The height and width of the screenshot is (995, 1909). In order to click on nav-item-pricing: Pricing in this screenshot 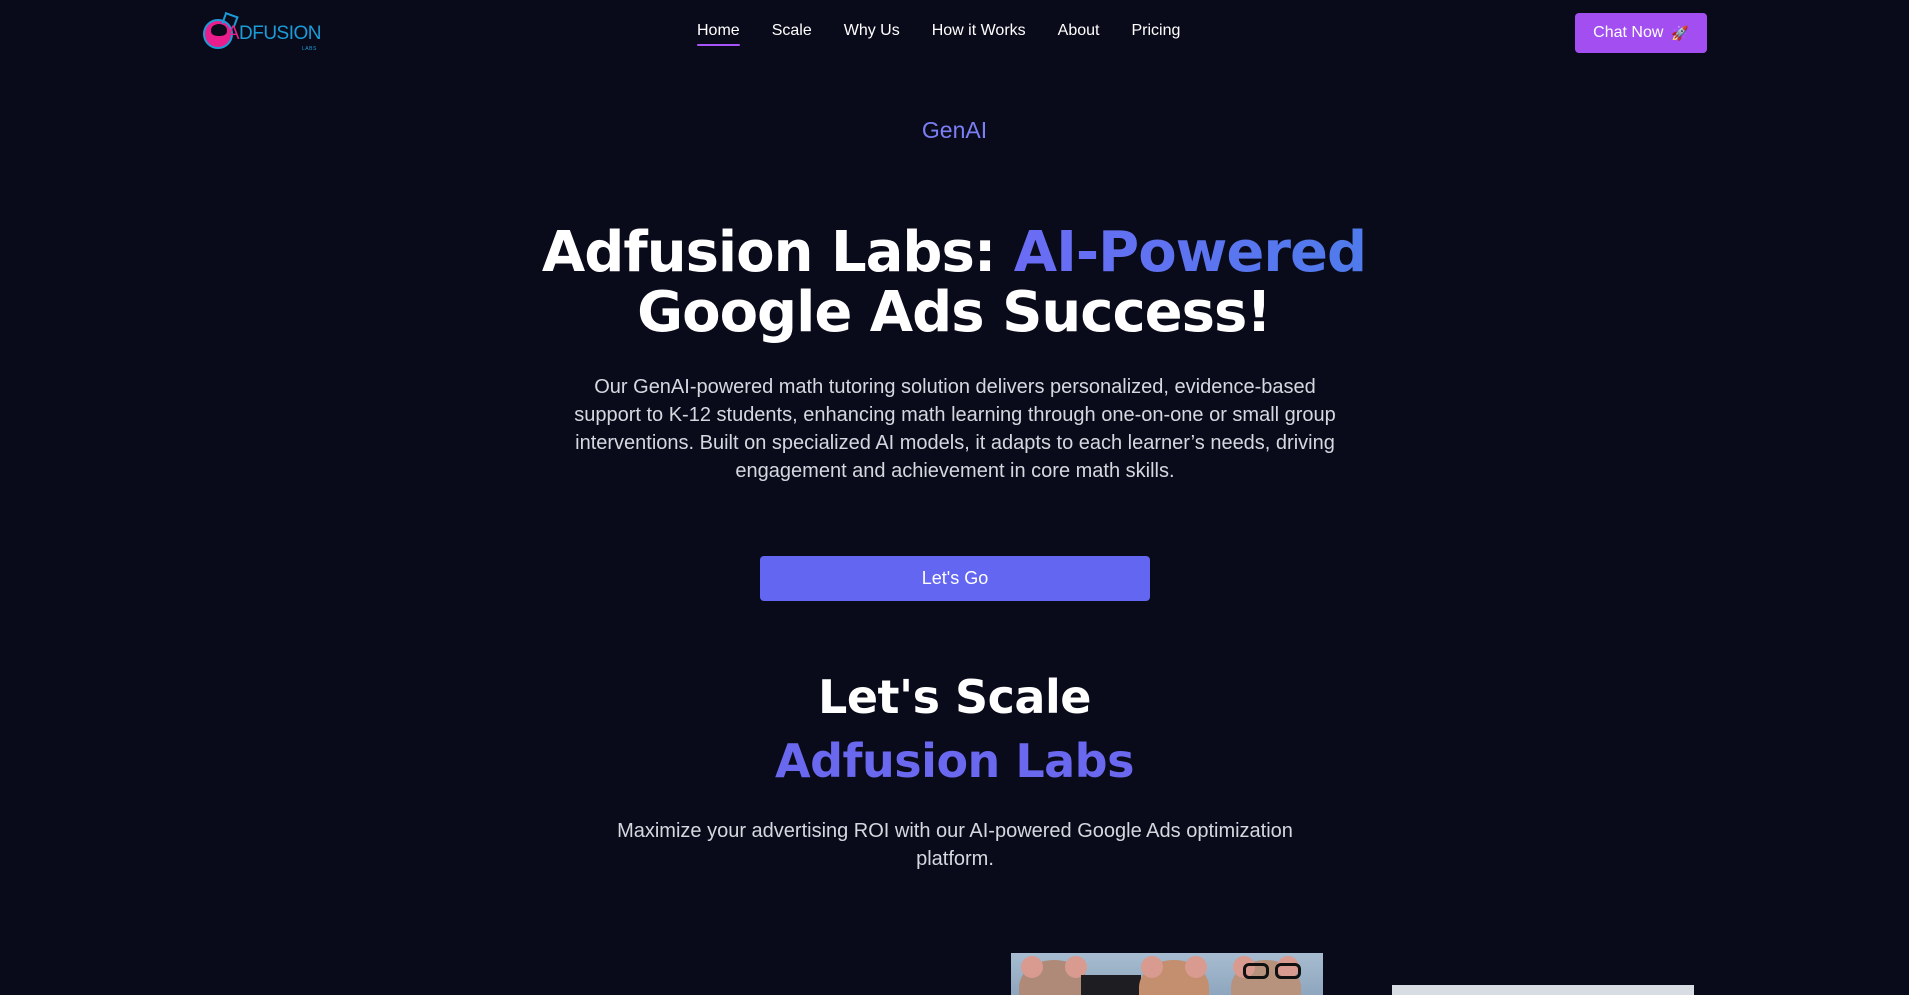, I will do `click(1155, 34)`.